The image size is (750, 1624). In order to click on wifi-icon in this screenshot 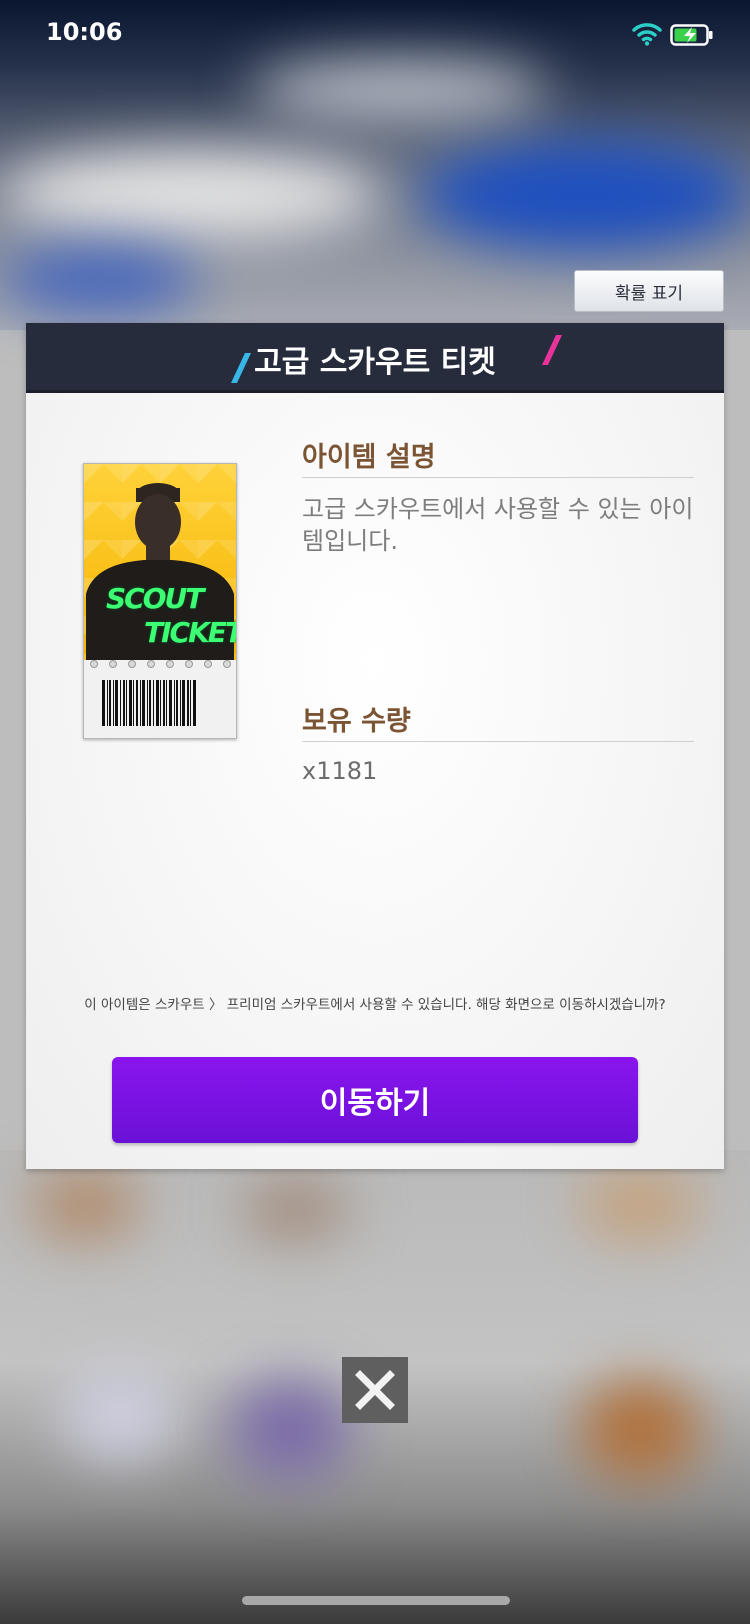, I will do `click(647, 36)`.